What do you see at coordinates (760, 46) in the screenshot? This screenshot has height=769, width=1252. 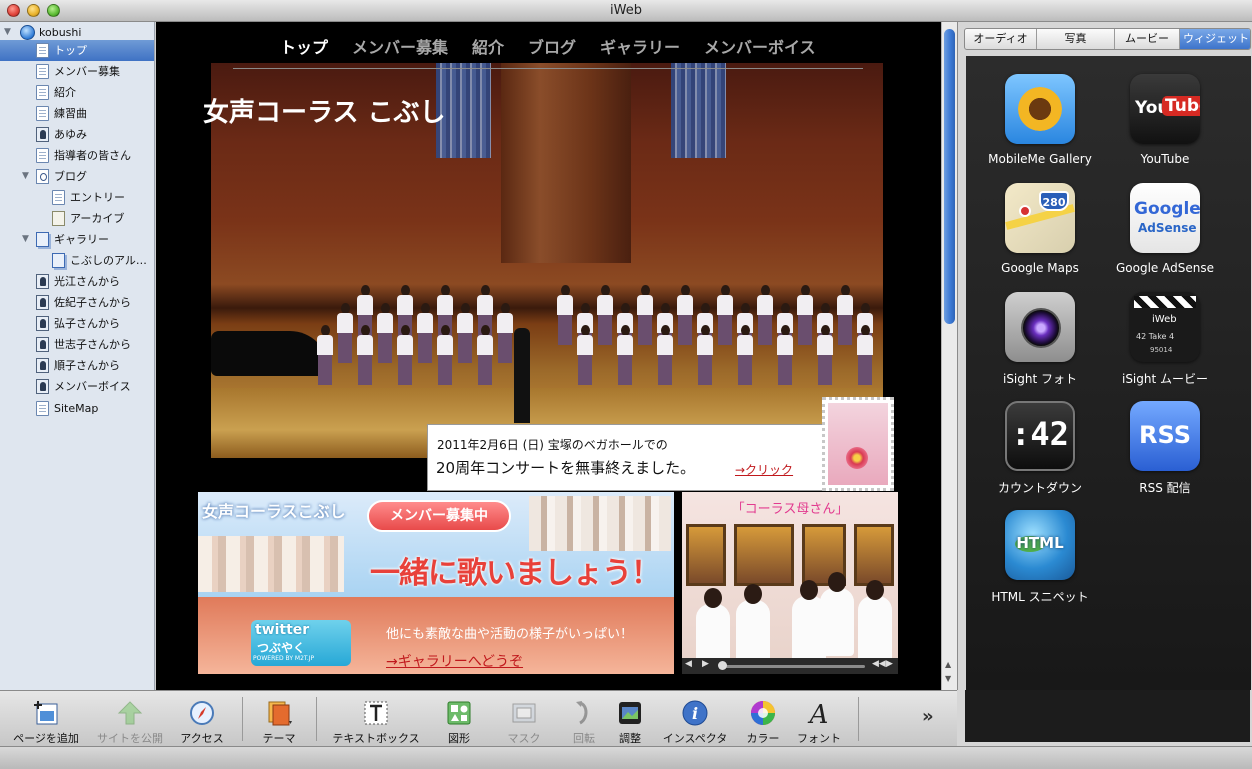 I see `nav-link-member-voice: メンバーボイス` at bounding box center [760, 46].